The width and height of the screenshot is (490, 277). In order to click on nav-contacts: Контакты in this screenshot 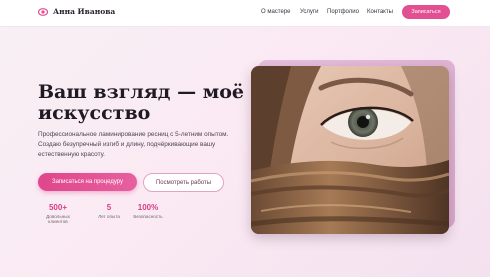, I will do `click(380, 12)`.